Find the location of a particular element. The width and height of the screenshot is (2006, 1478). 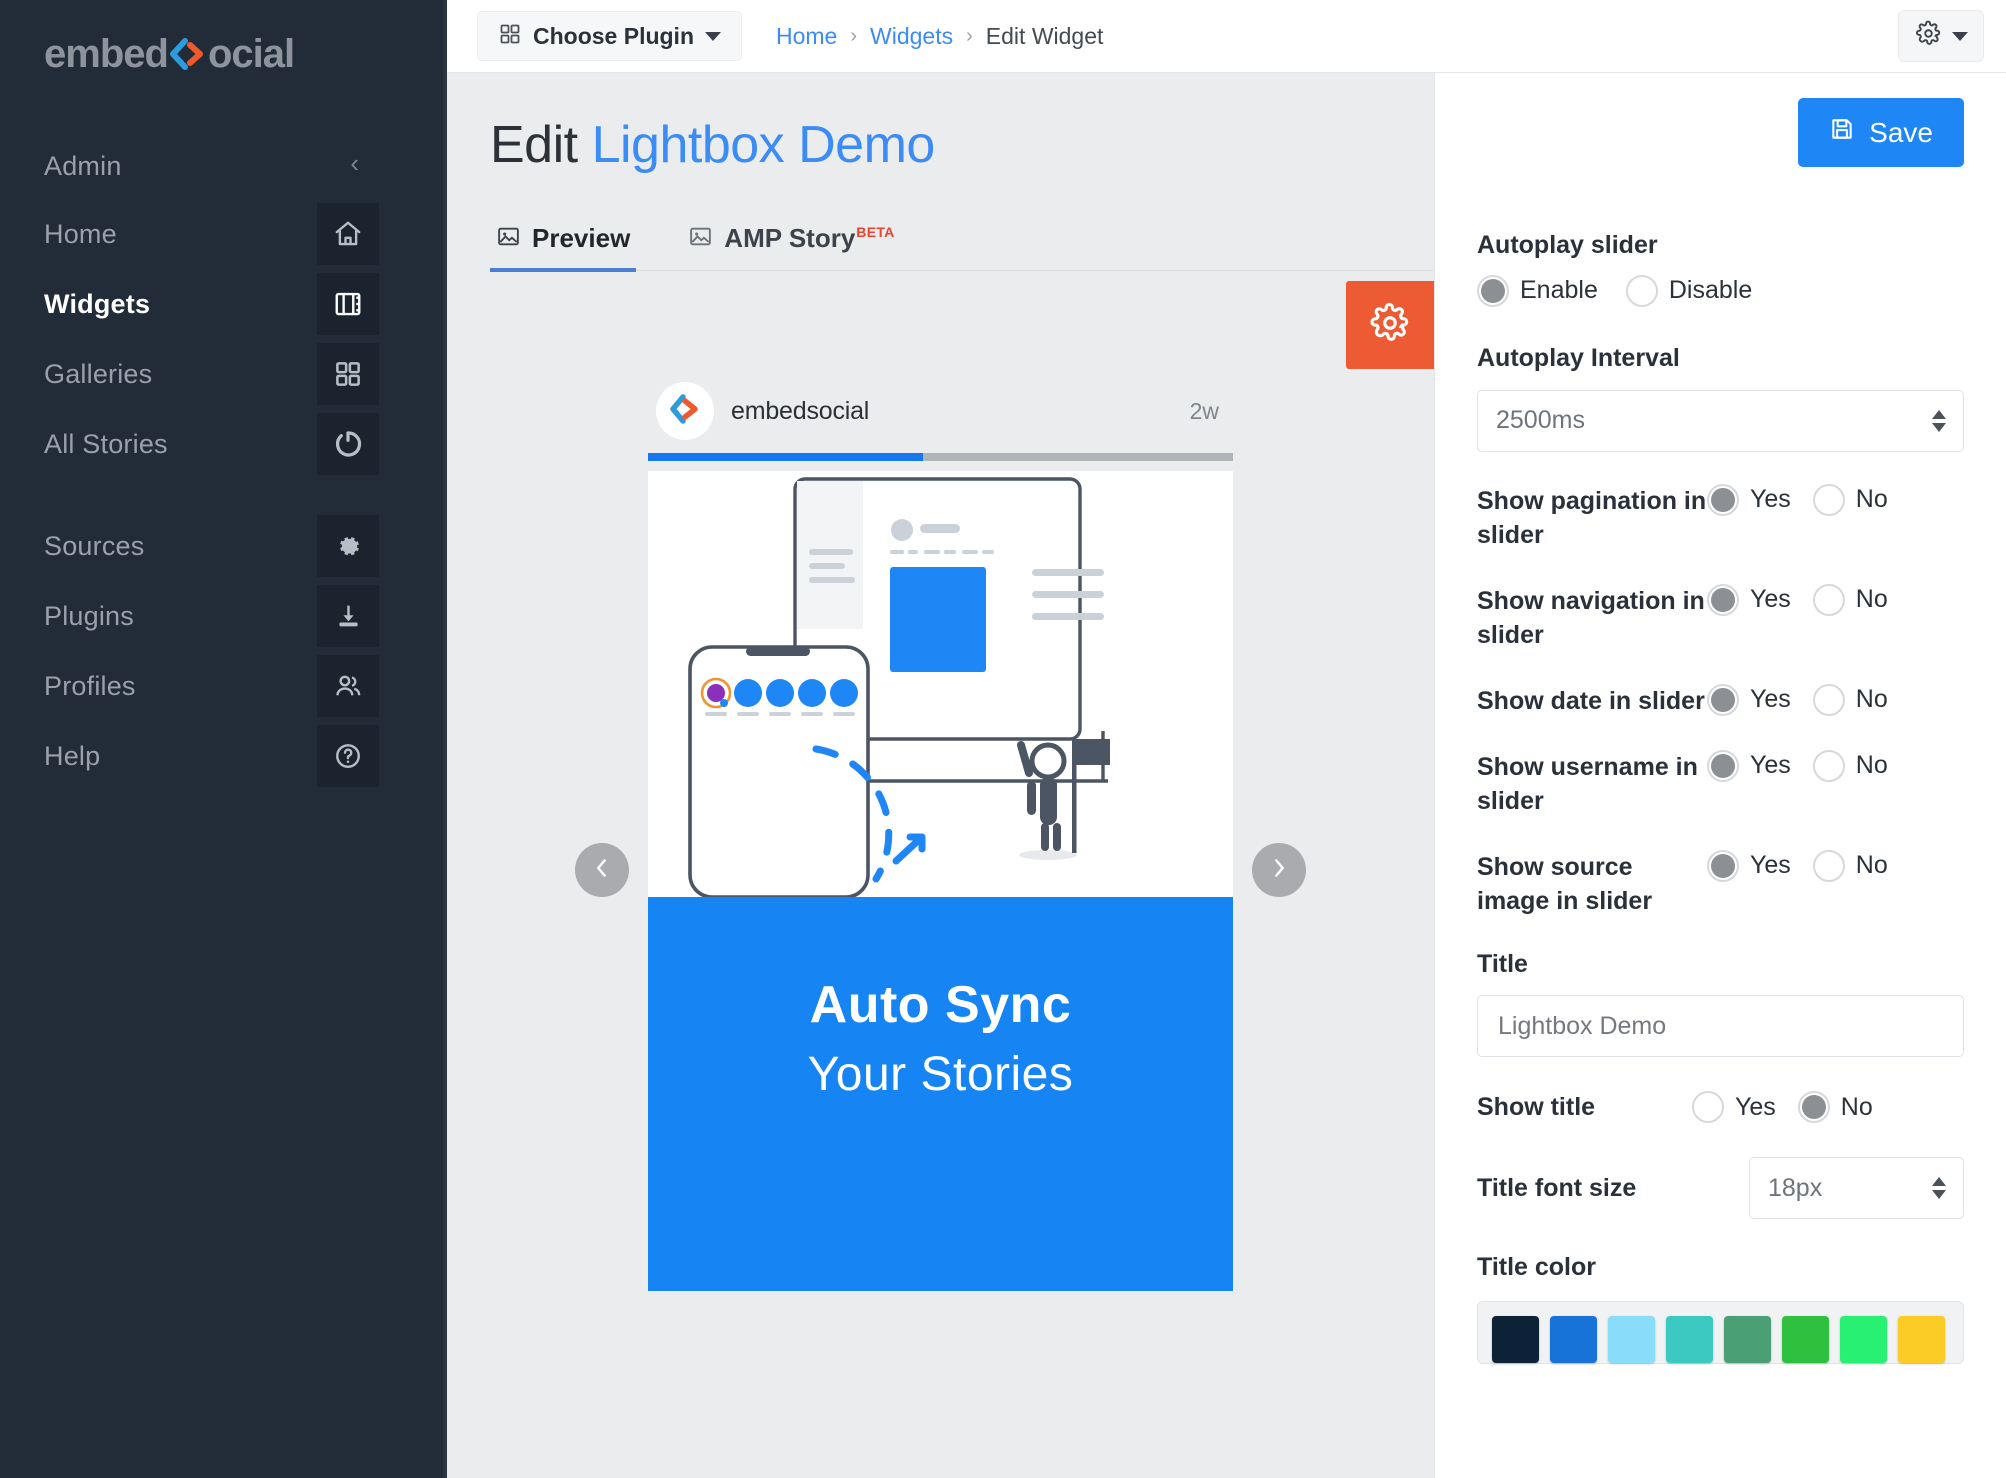

story-caption-line1: Auto Sync is located at coordinates (940, 1005).